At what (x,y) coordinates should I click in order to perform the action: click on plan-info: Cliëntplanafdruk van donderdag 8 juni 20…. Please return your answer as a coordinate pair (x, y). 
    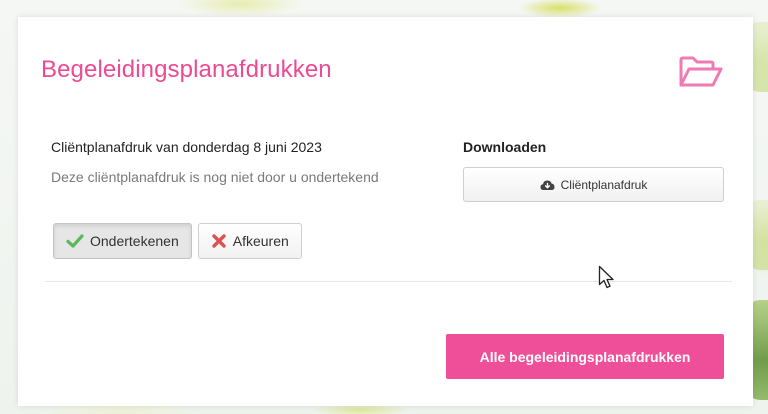
    Looking at the image, I should click on (231, 163).